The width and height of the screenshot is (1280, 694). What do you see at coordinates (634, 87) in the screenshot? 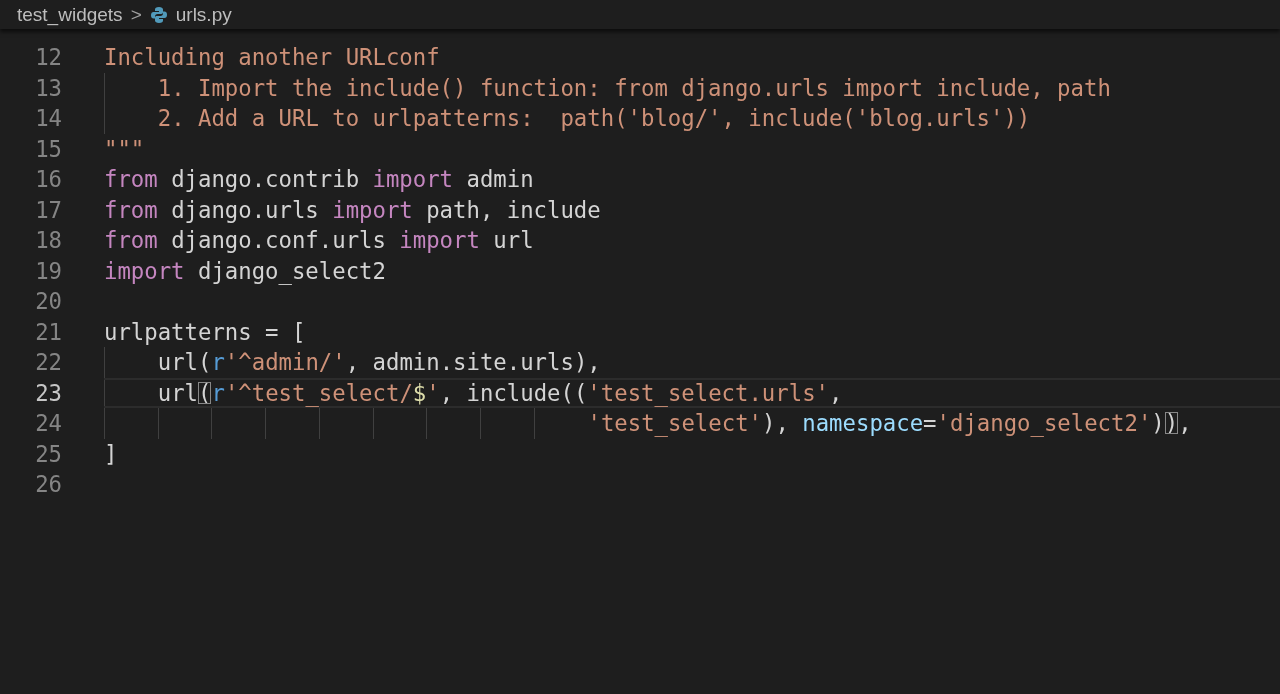
I see `code-text: 1. Import the include() function: from django.urls import include, path` at bounding box center [634, 87].